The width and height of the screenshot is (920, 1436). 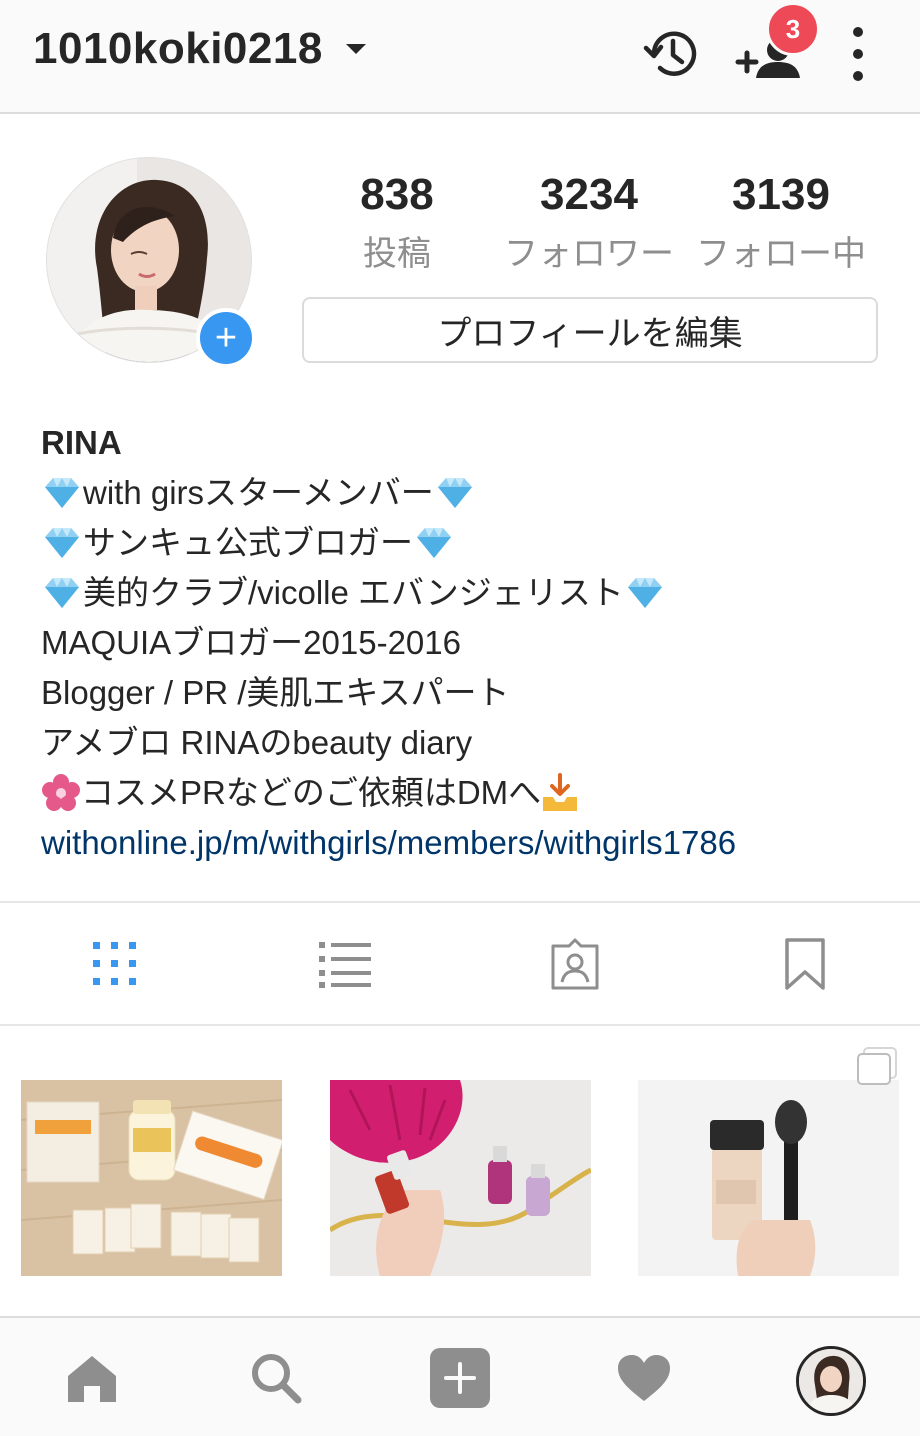 I want to click on bio-line: with girsスターメンバー, so click(x=471, y=493).